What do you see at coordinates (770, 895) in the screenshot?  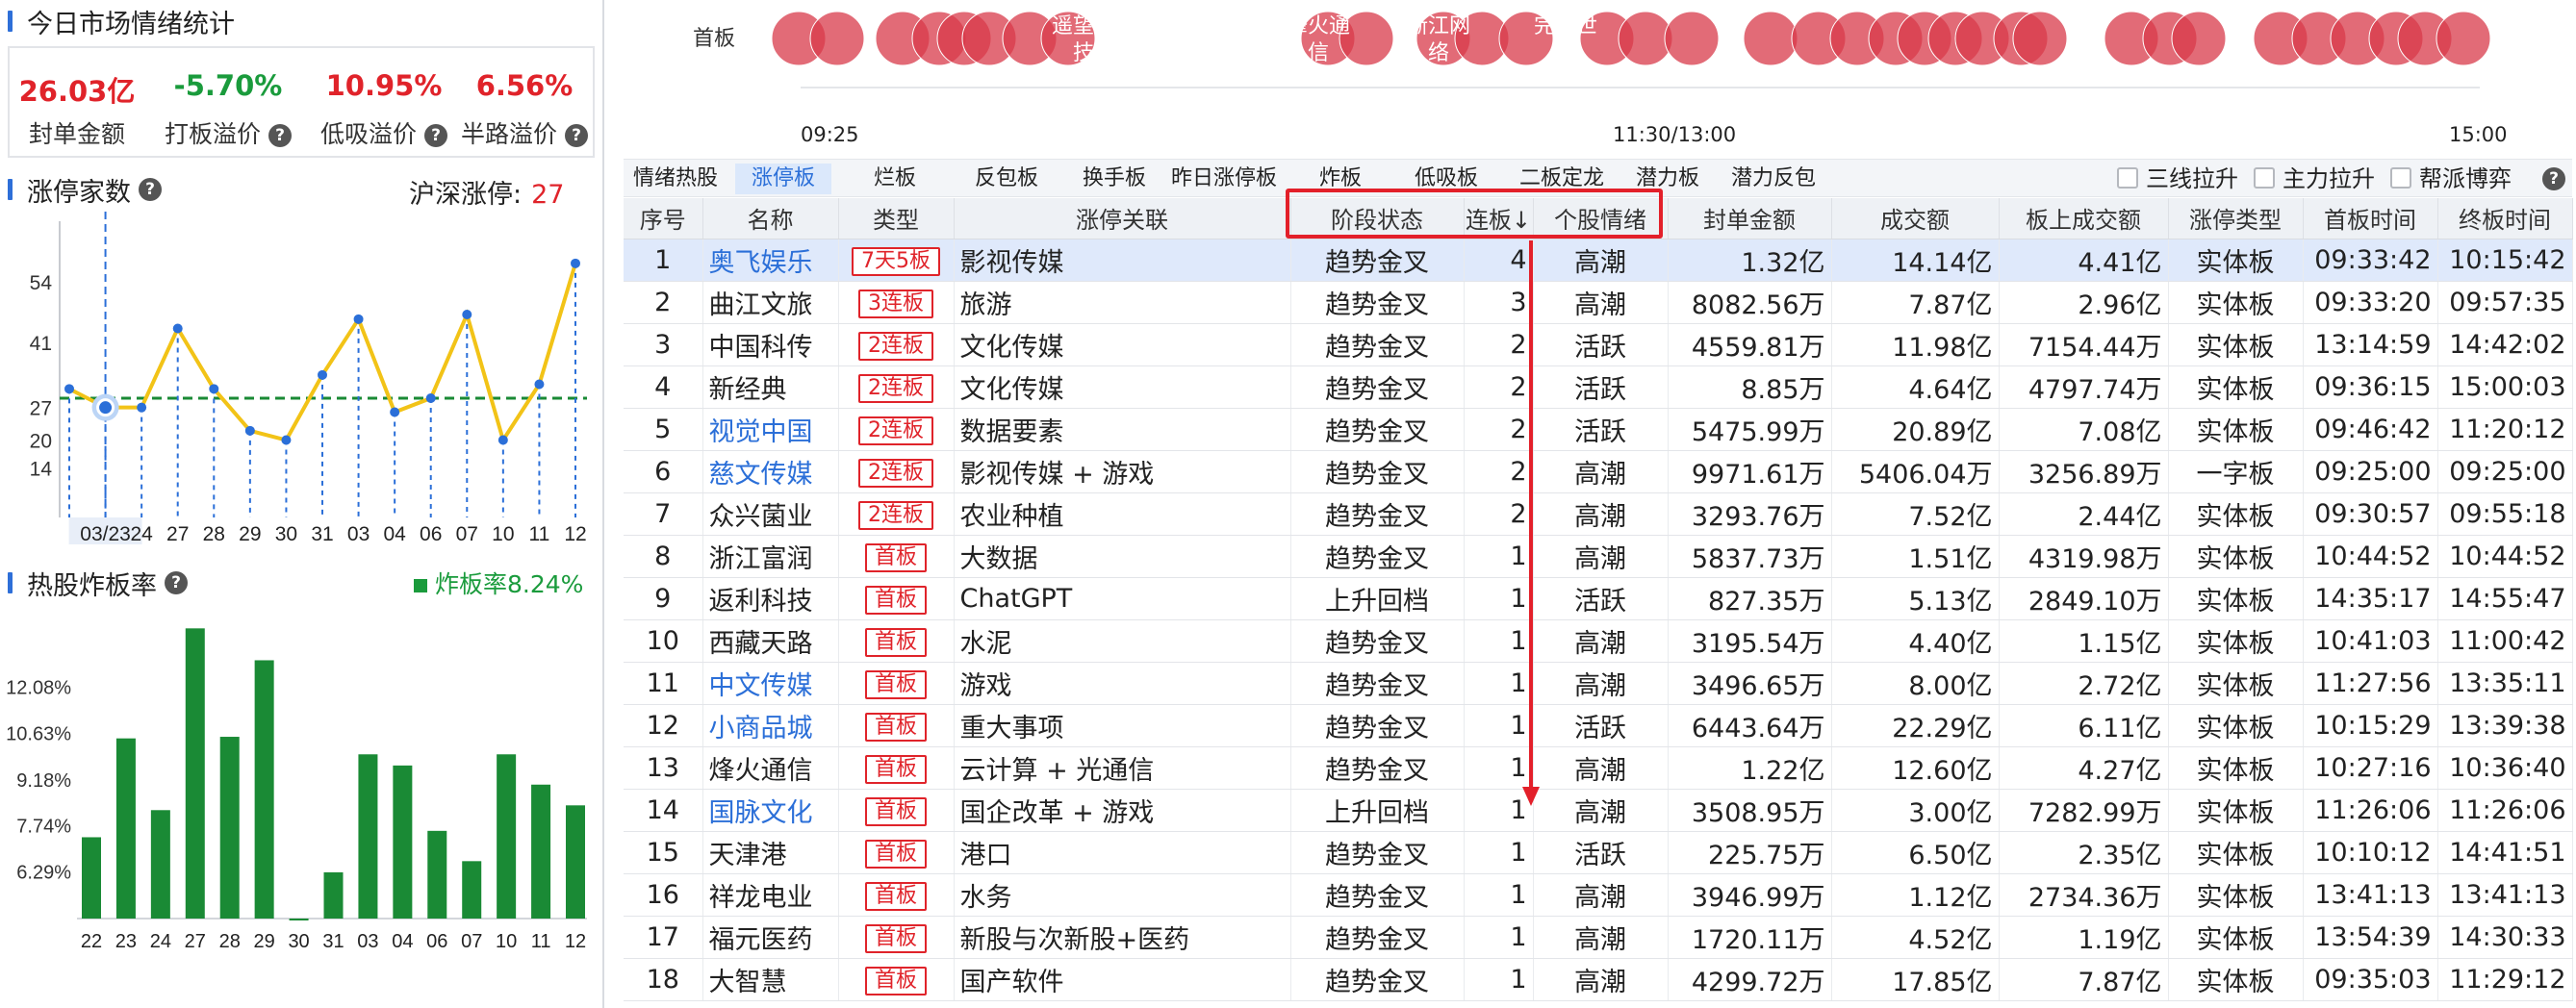 I see `stock-name: 祥龙电业` at bounding box center [770, 895].